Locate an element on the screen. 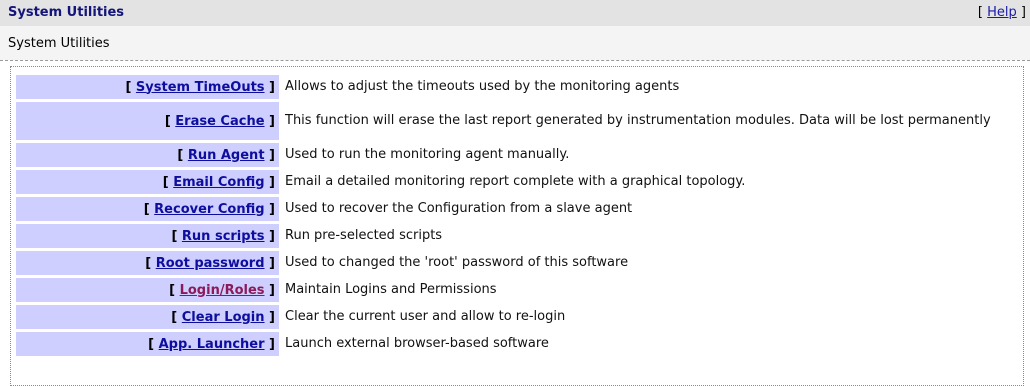  section-header: System Utilities is located at coordinates (515, 43).